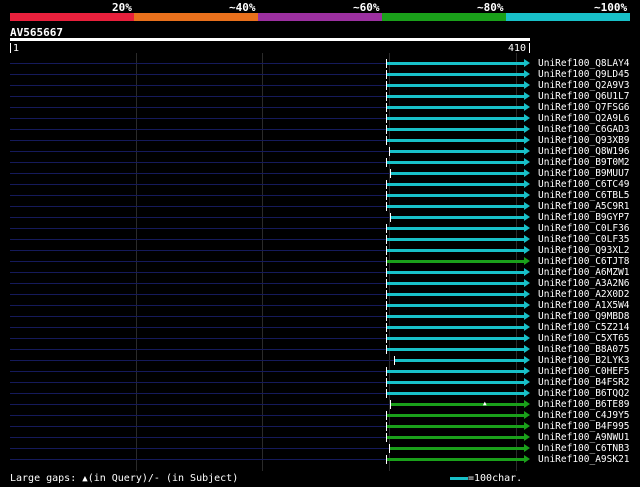 The image size is (640, 487). I want to click on hit-label: UniRef100_Q2A9L6, so click(584, 118).